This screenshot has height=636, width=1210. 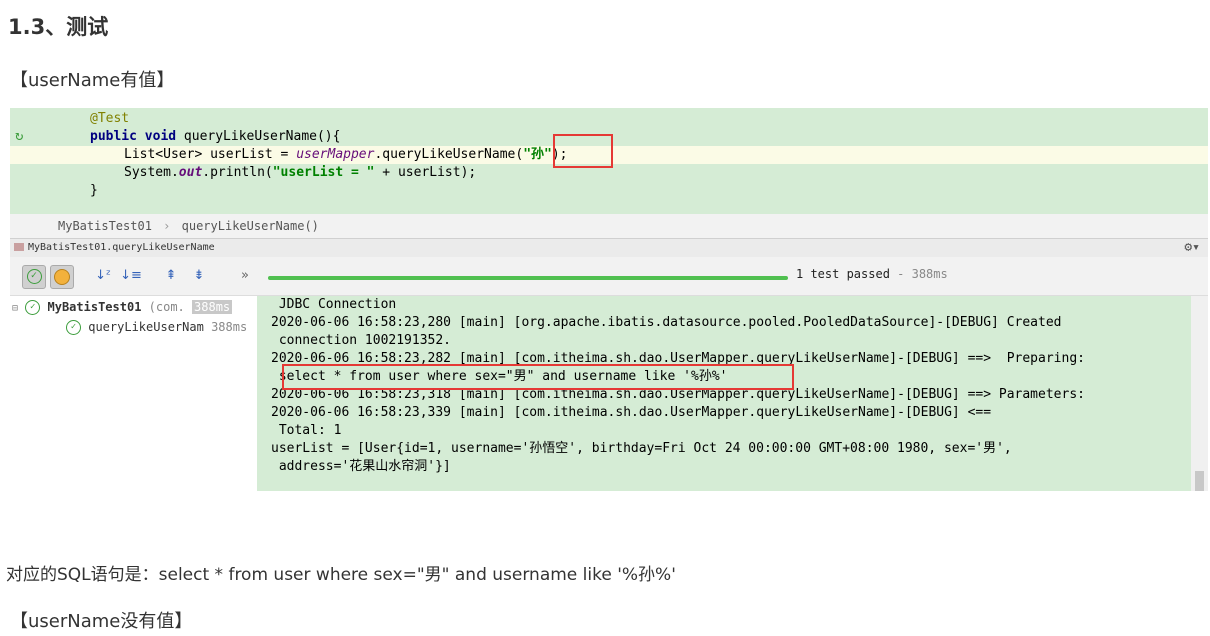 I want to click on console-line: JDBC Connection, so click(x=334, y=304).